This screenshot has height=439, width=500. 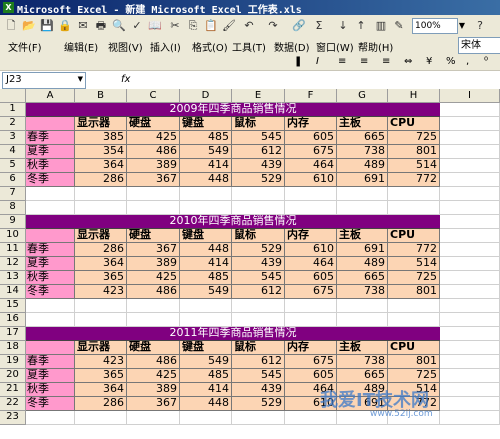 What do you see at coordinates (13, 334) in the screenshot?
I see `row-header-17: 17` at bounding box center [13, 334].